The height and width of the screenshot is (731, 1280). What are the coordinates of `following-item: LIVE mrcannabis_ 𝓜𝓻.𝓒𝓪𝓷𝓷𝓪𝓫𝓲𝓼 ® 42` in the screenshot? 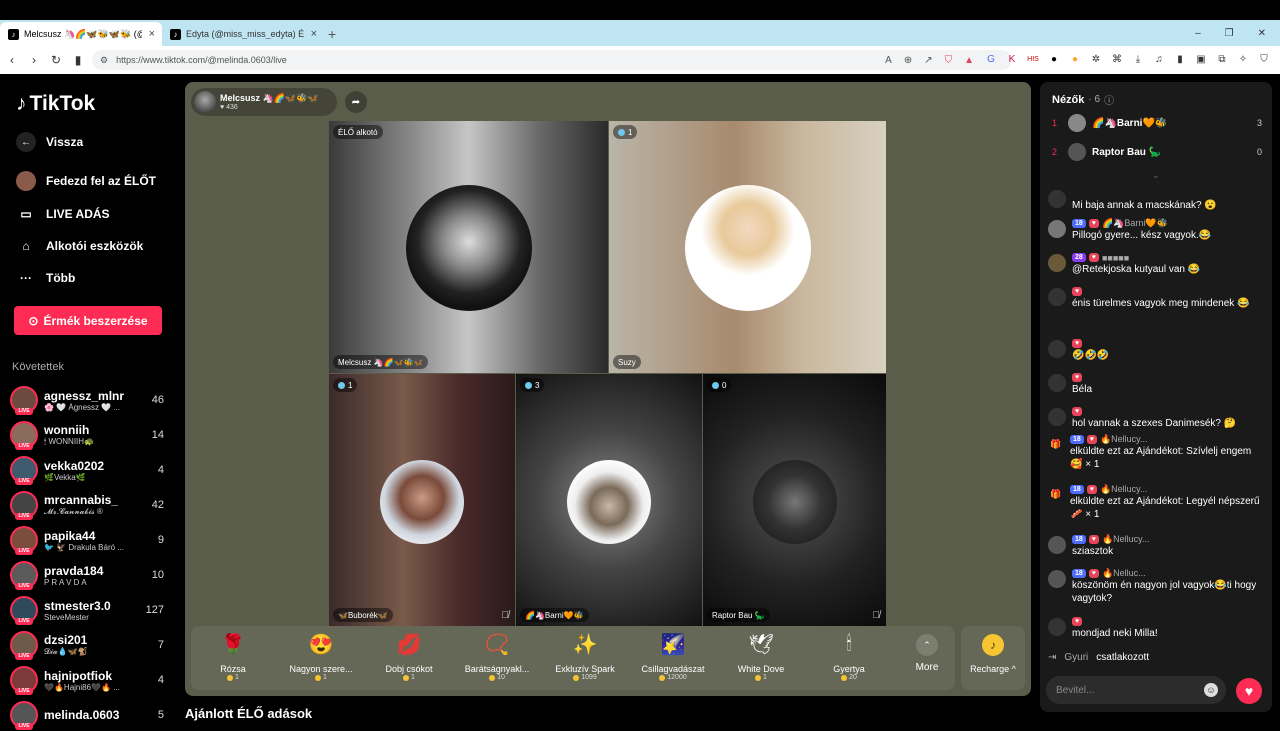 It's located at (89, 505).